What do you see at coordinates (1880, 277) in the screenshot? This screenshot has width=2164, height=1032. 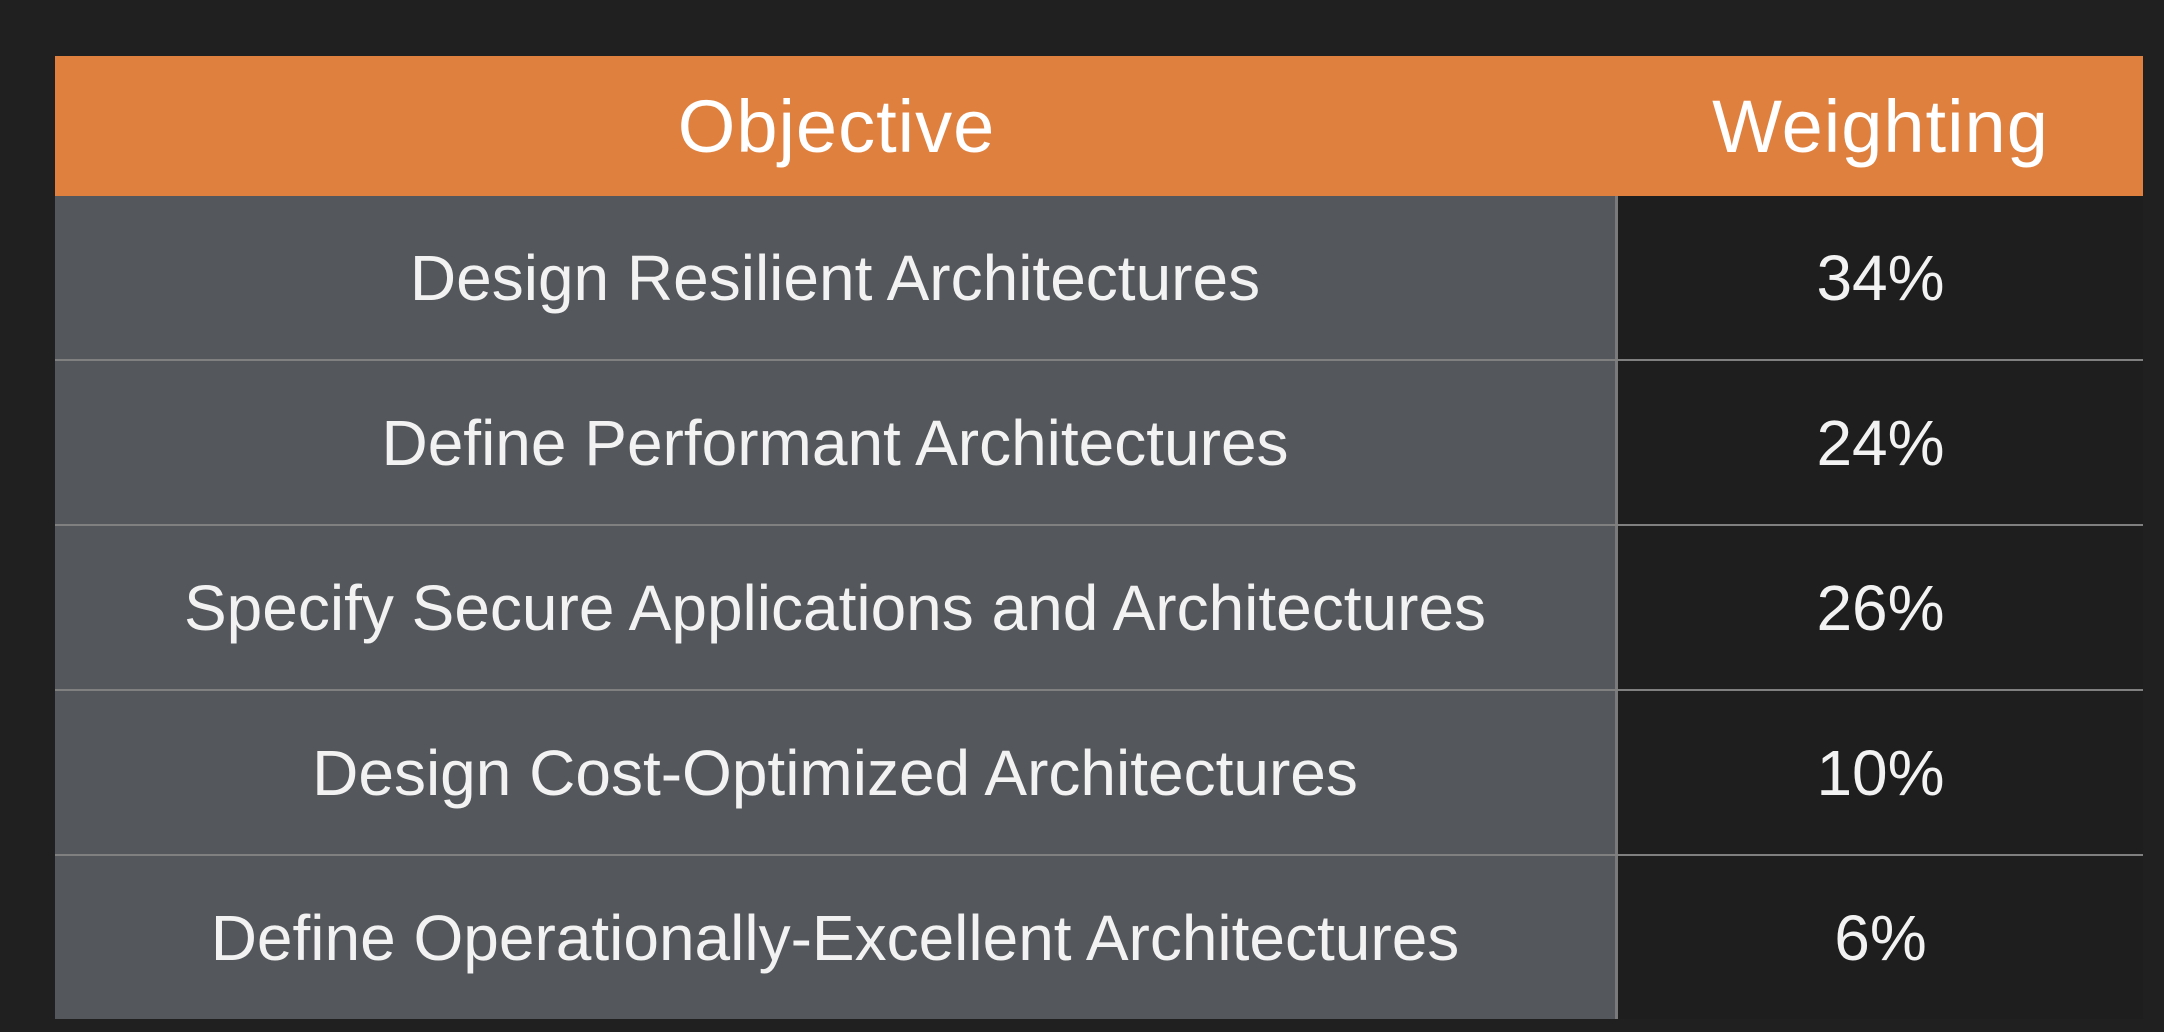 I see `weighting-cell: 34%` at bounding box center [1880, 277].